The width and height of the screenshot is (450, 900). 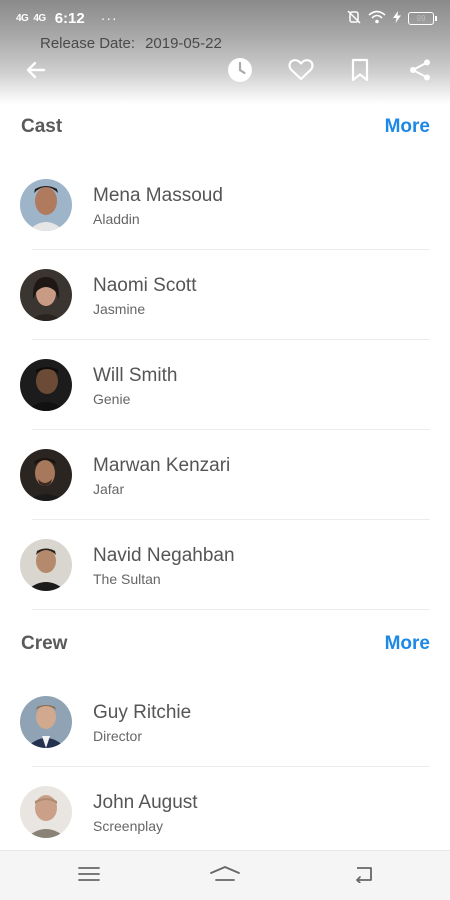 What do you see at coordinates (225, 52) in the screenshot?
I see `top-overlay: 4G 4G 6:12 ··· 99` at bounding box center [225, 52].